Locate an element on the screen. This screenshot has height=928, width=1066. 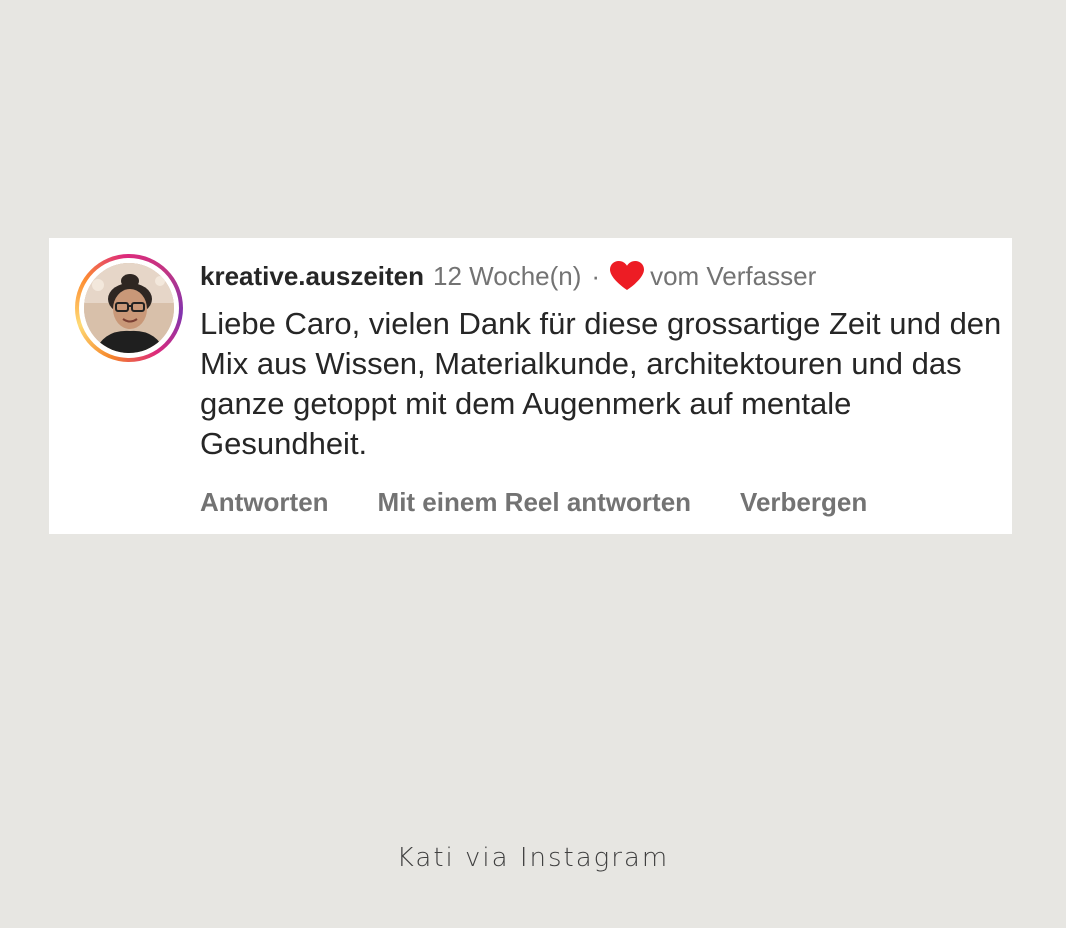
comment-time: 12 Woche(n) is located at coordinates (507, 276).